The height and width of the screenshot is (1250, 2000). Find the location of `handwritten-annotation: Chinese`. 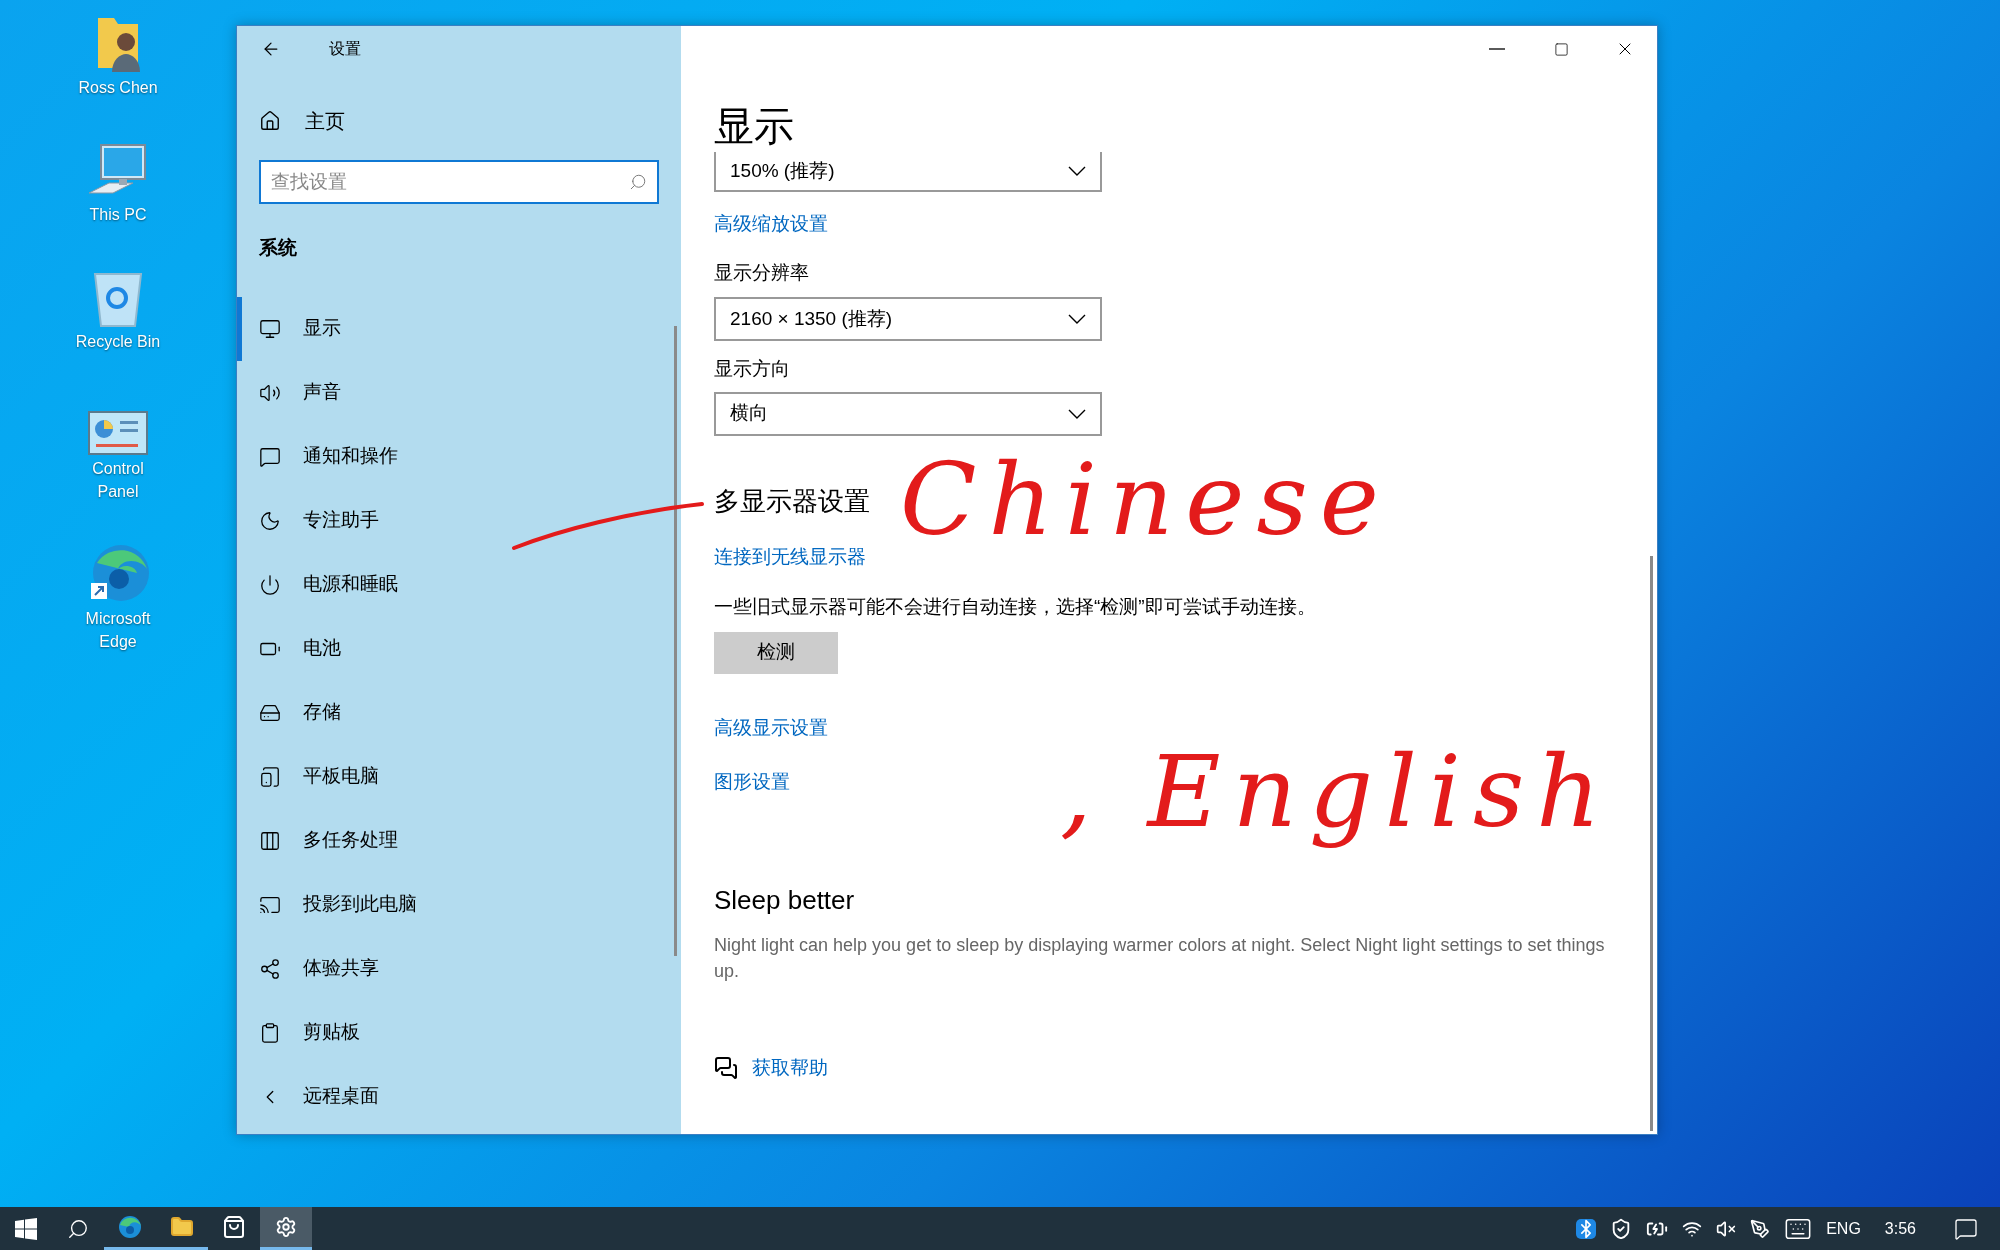

handwritten-annotation: Chinese is located at coordinates (1146, 500).